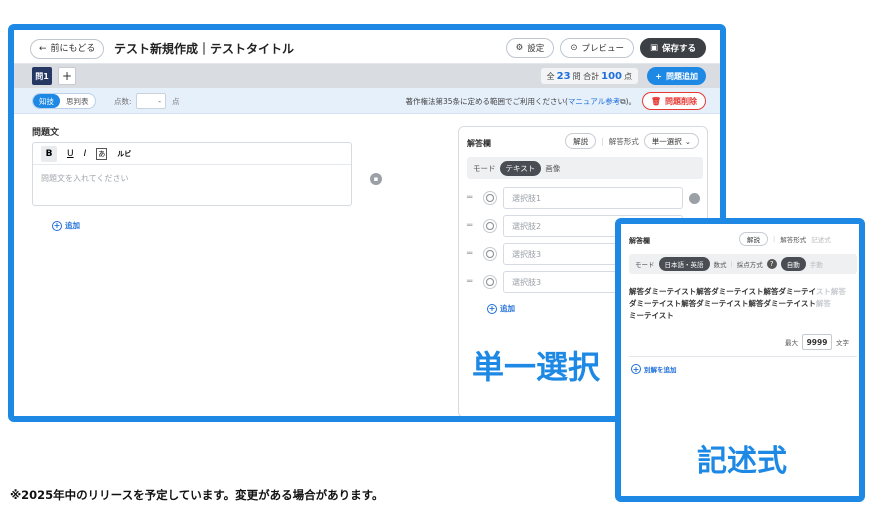 This screenshot has width=872, height=510. I want to click on save-label: 保存する, so click(678, 49).